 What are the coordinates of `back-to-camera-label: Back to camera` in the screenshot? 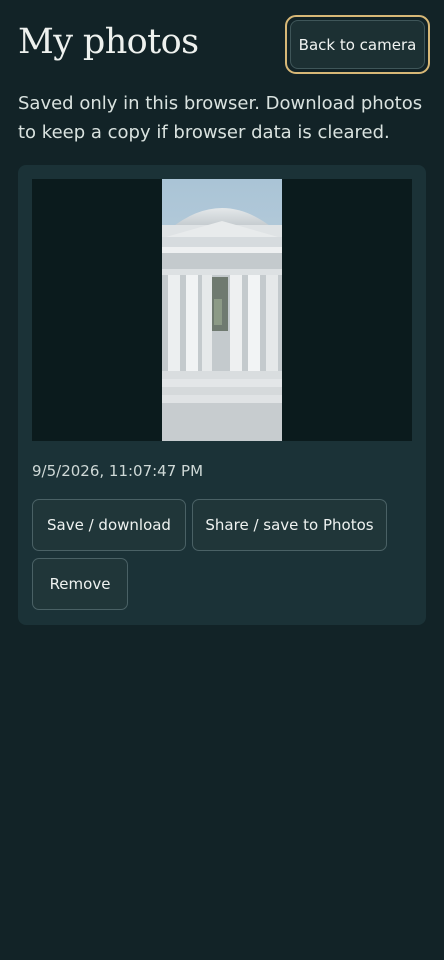 It's located at (357, 44).